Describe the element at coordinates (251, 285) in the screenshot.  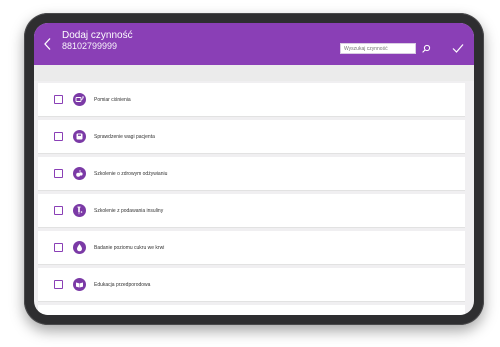
I see `list-item: Edukacja przedporodowa` at that location.